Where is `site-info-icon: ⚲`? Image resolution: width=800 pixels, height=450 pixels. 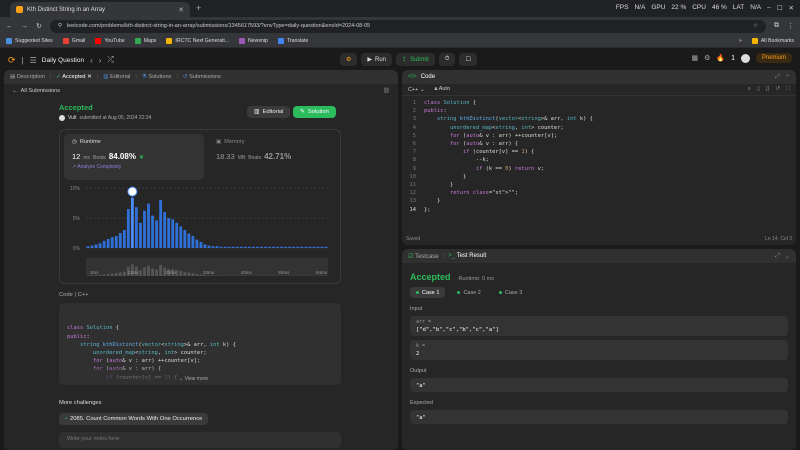
site-info-icon: ⚲ is located at coordinates (60, 26).